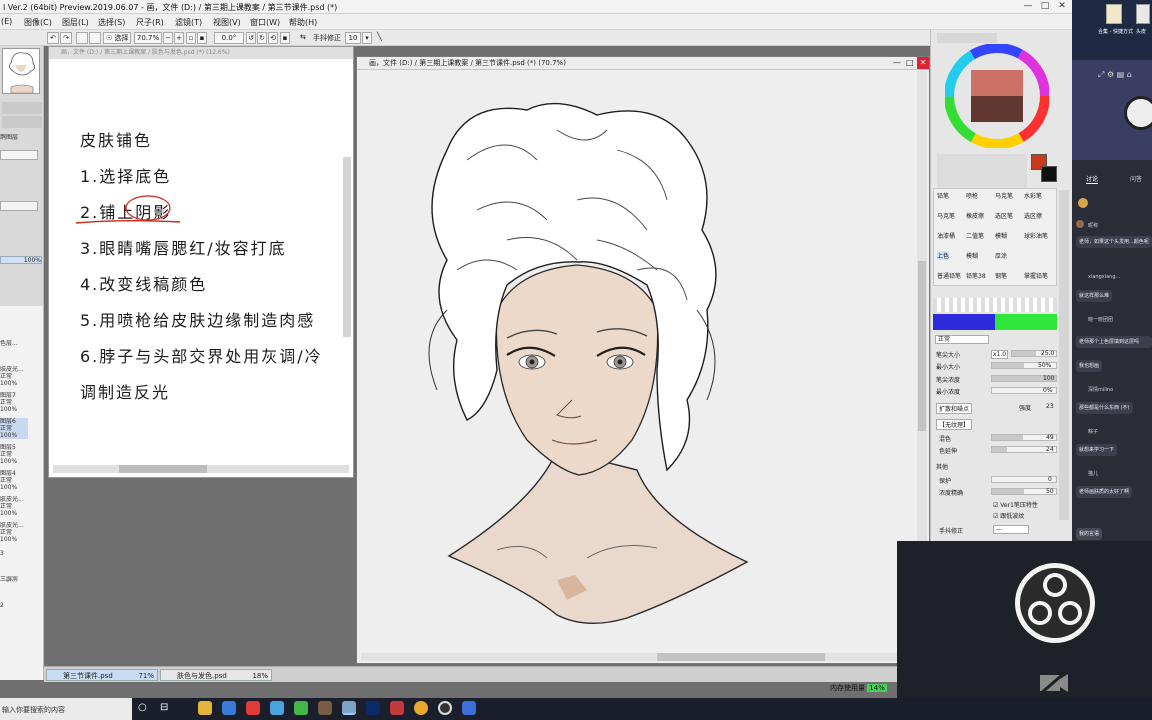  I want to click on flip-button: ▪, so click(285, 38).